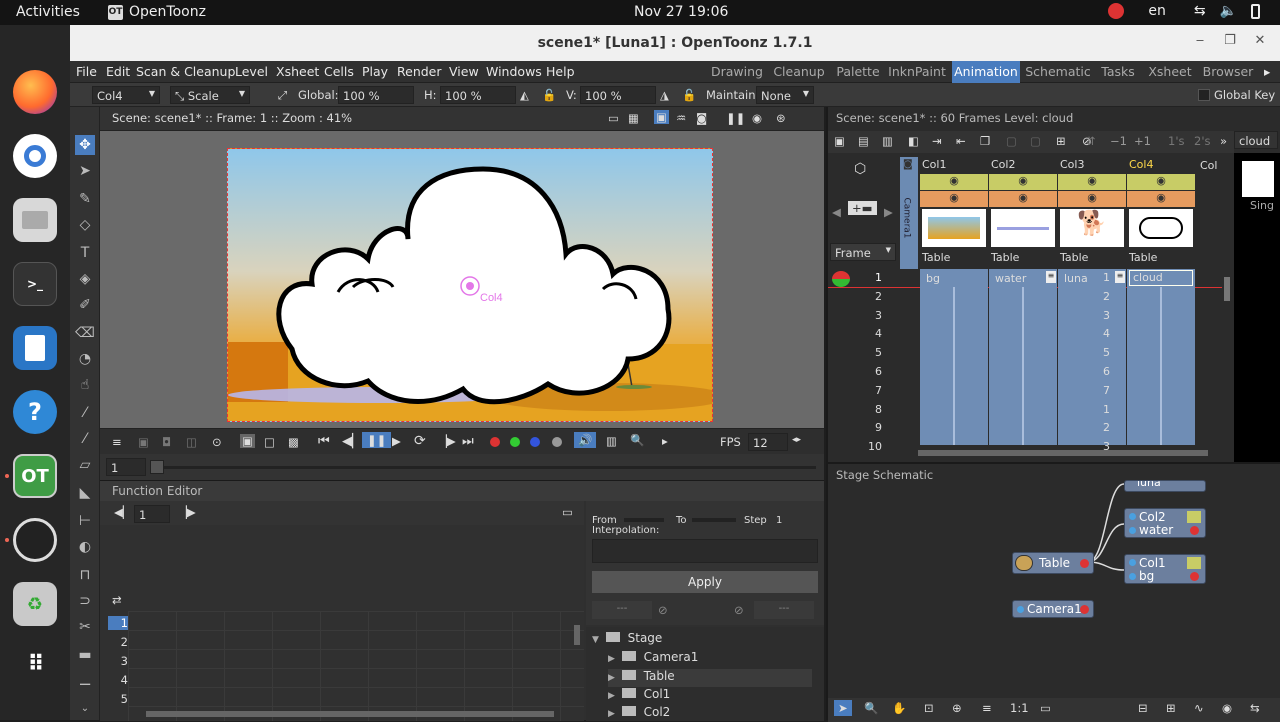 The width and height of the screenshot is (1280, 722). I want to click on hand-mode-icon: ✋, so click(899, 708).